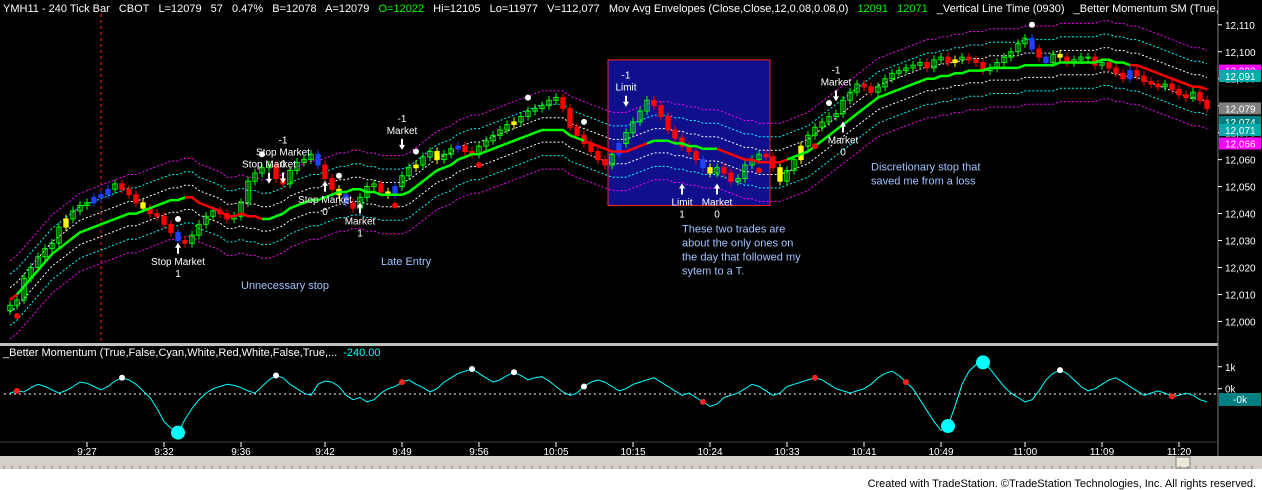 This screenshot has height=490, width=1262. What do you see at coordinates (1240, 77) in the screenshot?
I see `price-marker-label: 12,091` at bounding box center [1240, 77].